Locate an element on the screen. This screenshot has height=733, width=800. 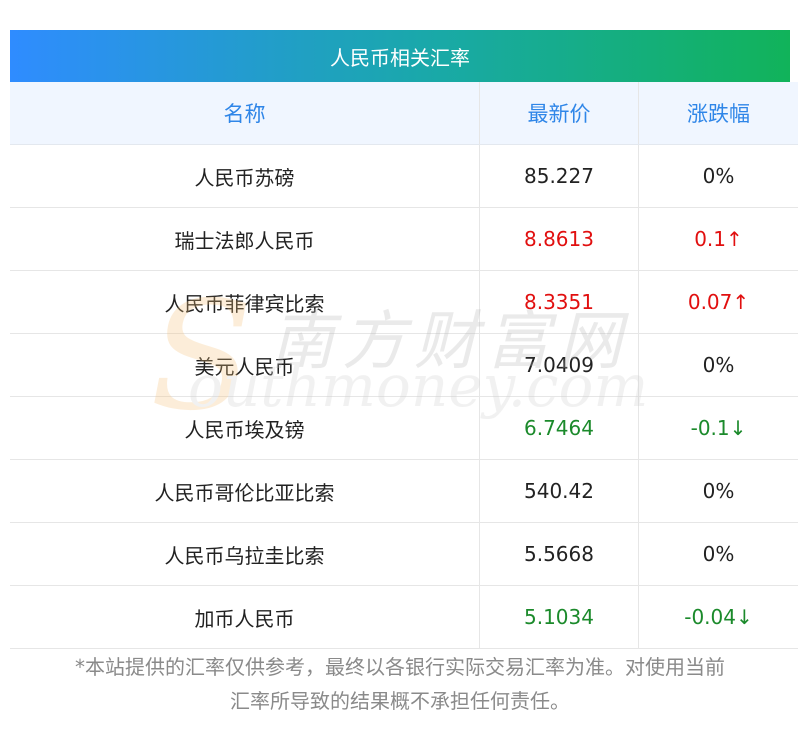
latest-price-cell: 5.1034 is located at coordinates (559, 617).